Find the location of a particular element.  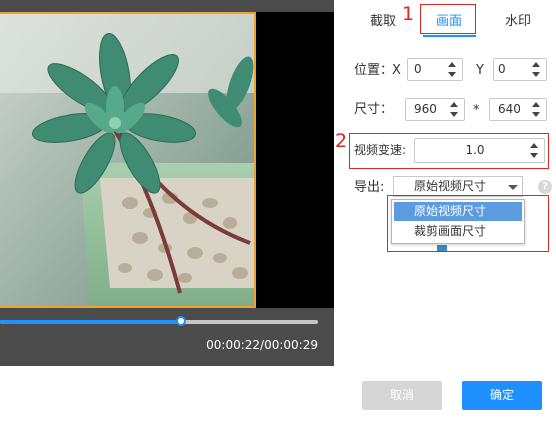

export-dropdown-menu: 原始视频尺寸 裁剪画面尺寸 is located at coordinates (458, 221).